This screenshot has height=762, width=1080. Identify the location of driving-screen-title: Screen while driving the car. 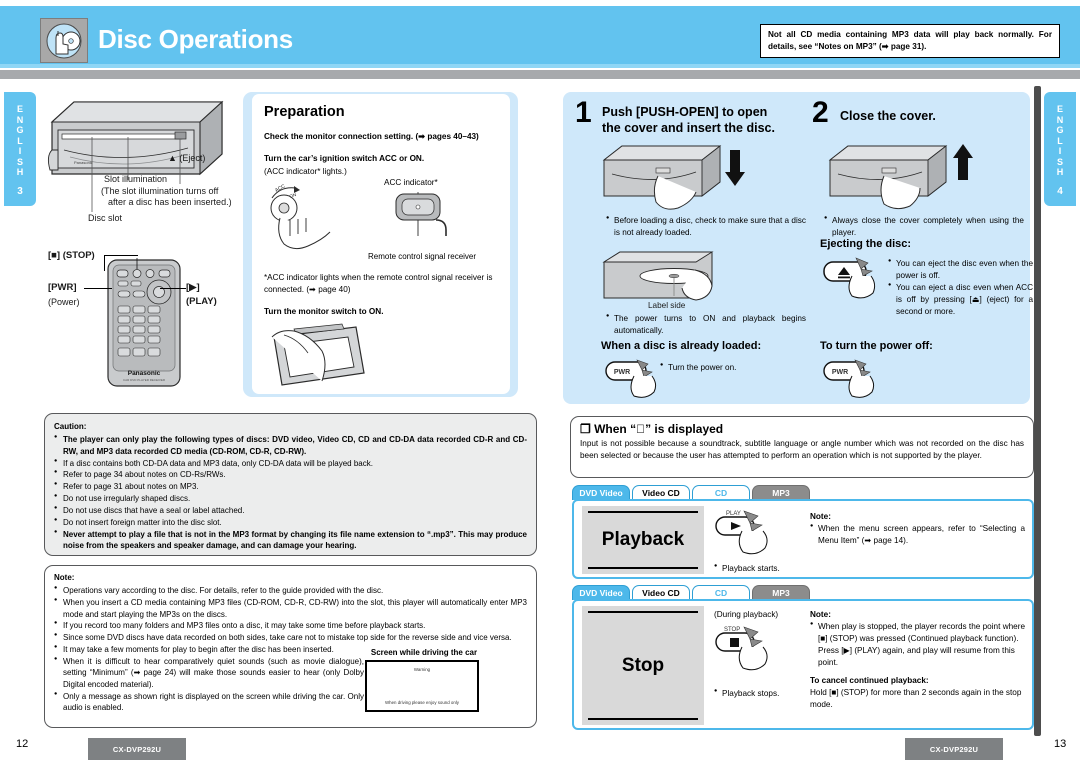
(424, 652).